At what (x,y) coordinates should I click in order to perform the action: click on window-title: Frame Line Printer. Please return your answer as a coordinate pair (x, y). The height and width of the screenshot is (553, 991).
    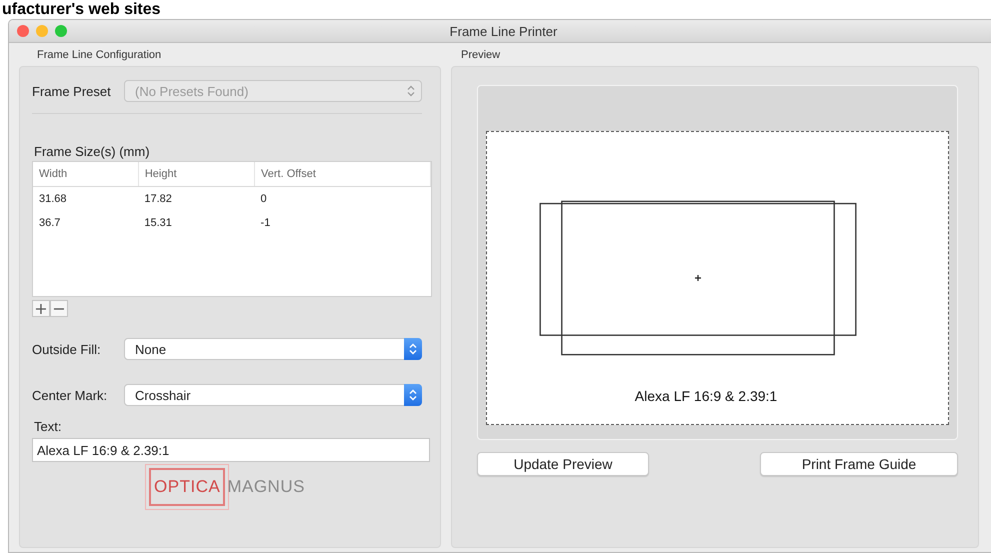
    Looking at the image, I should click on (504, 31).